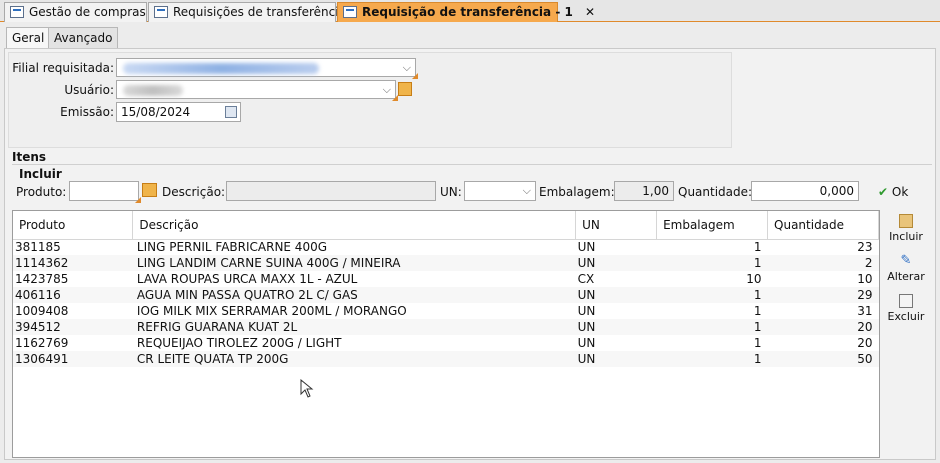 Image resolution: width=940 pixels, height=463 pixels. What do you see at coordinates (823, 343) in the screenshot?
I see `cell-quantidade: 20` at bounding box center [823, 343].